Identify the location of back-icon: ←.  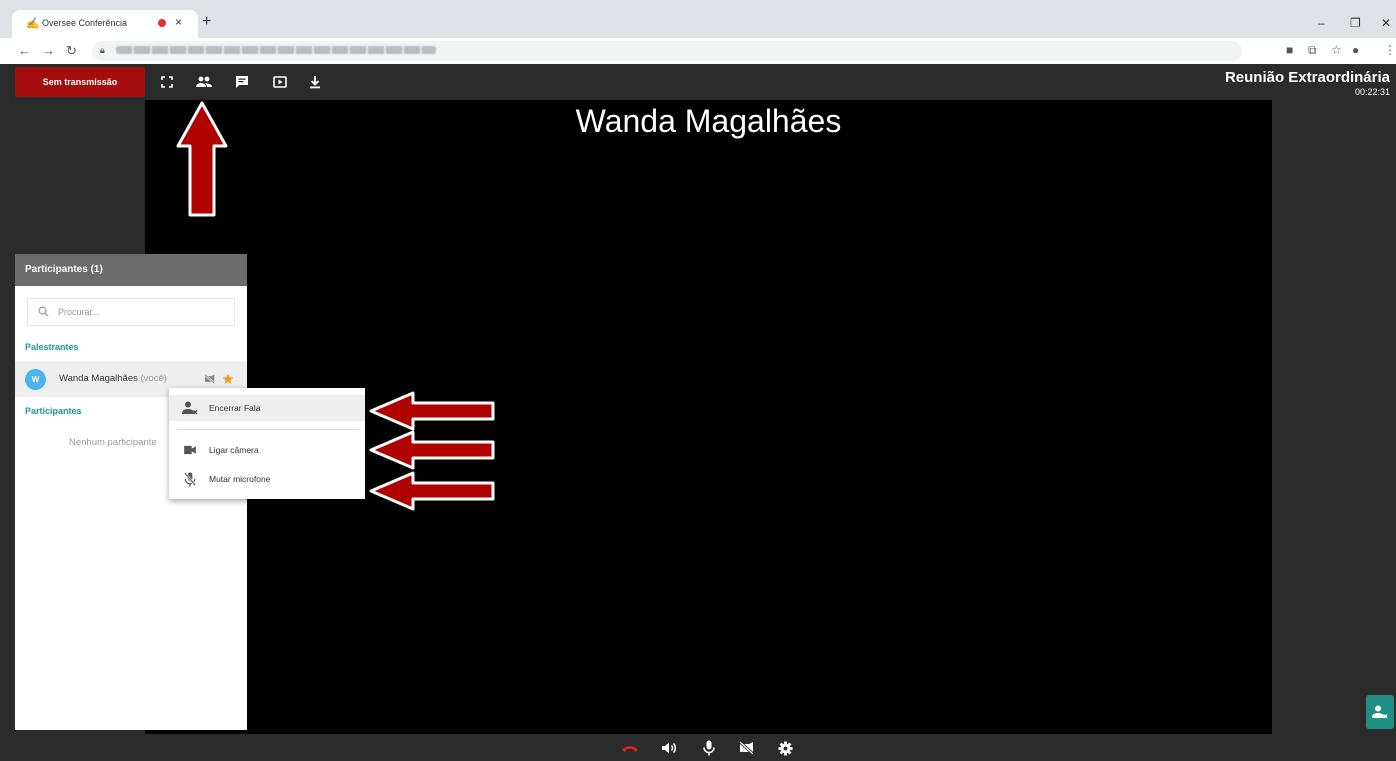
(24, 50).